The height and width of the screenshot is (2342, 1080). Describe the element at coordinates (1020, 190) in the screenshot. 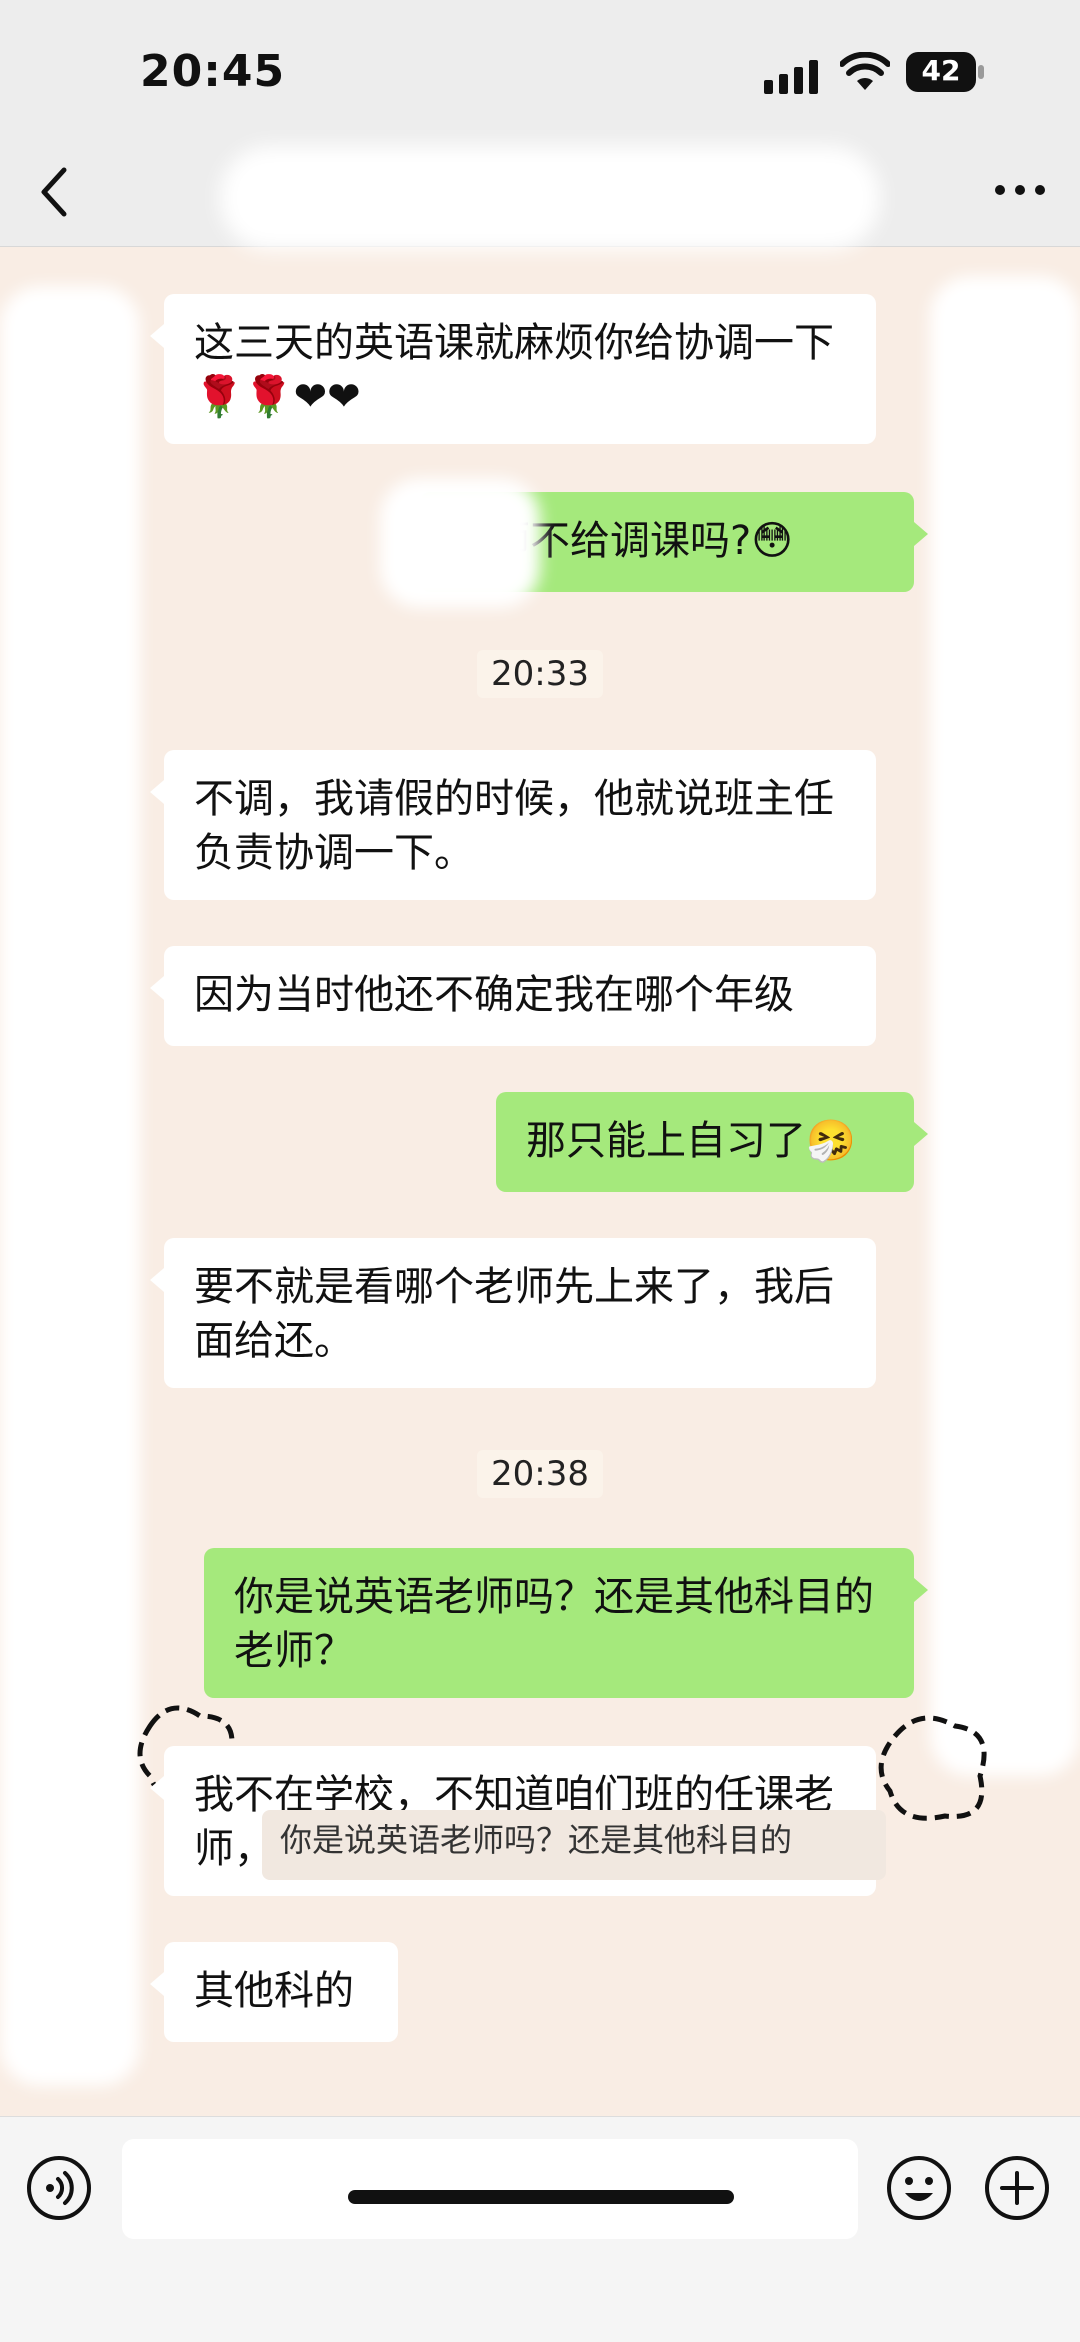

I see `ellipsis-icon` at that location.